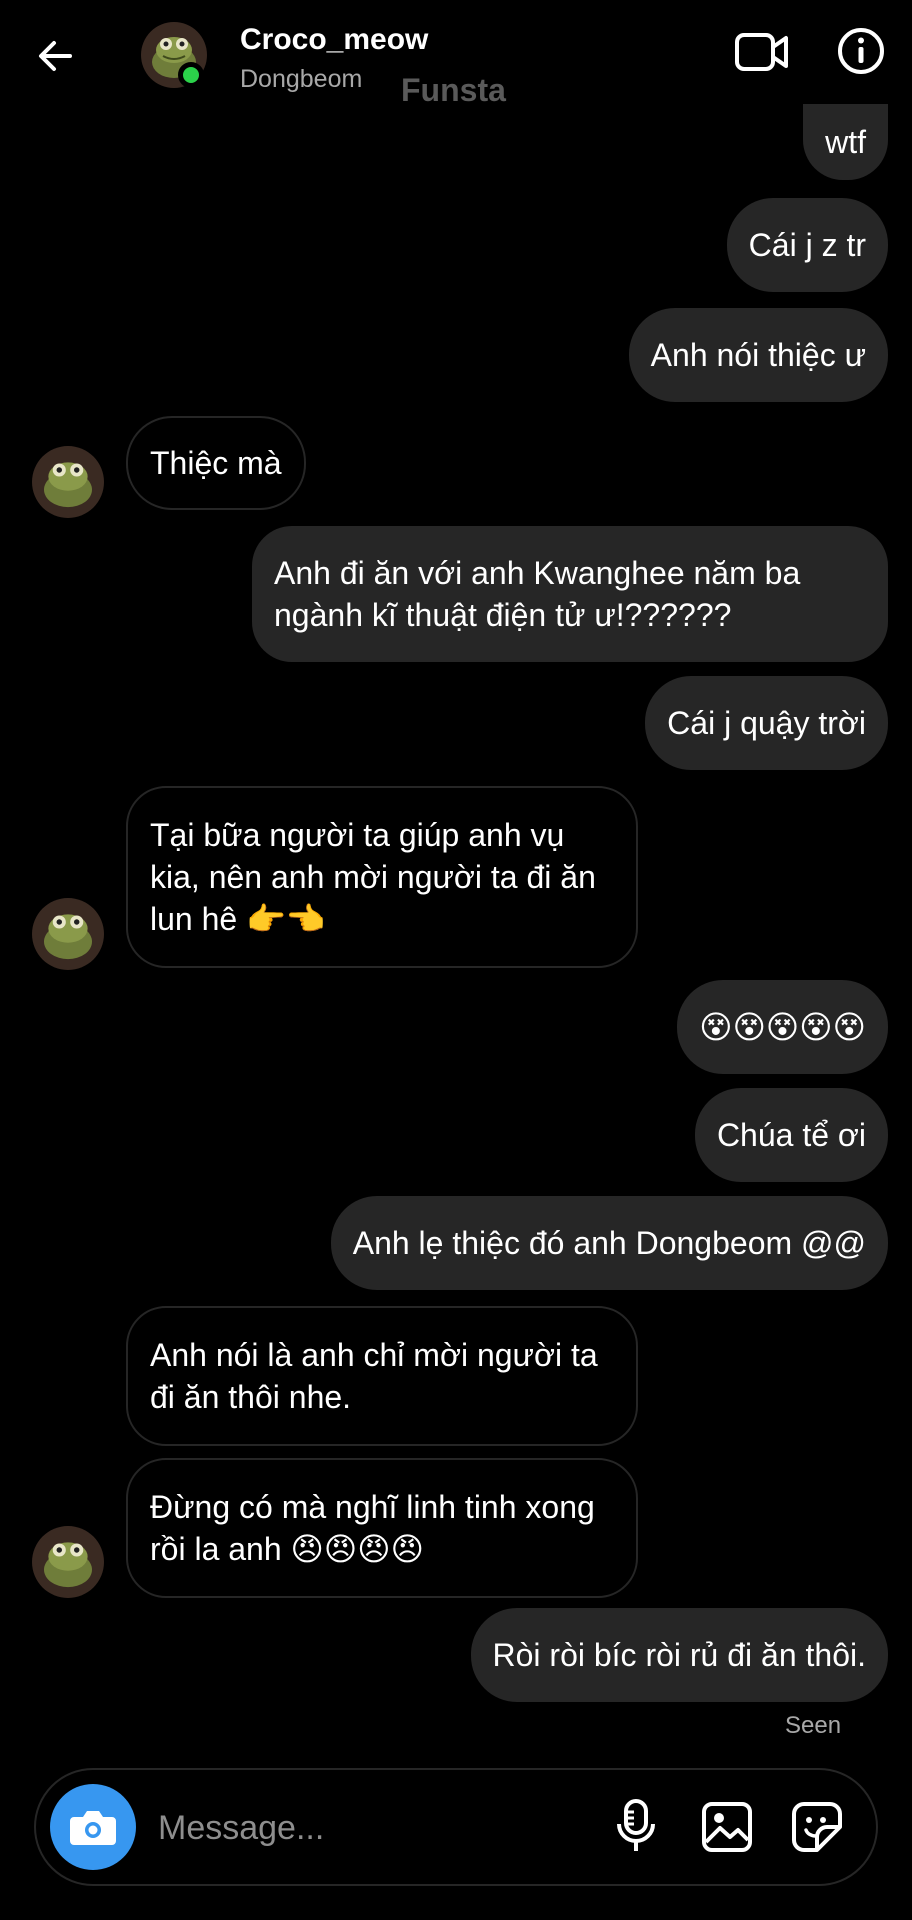  I want to click on message-bubble-sent: Chúa tể ơi, so click(791, 1135).